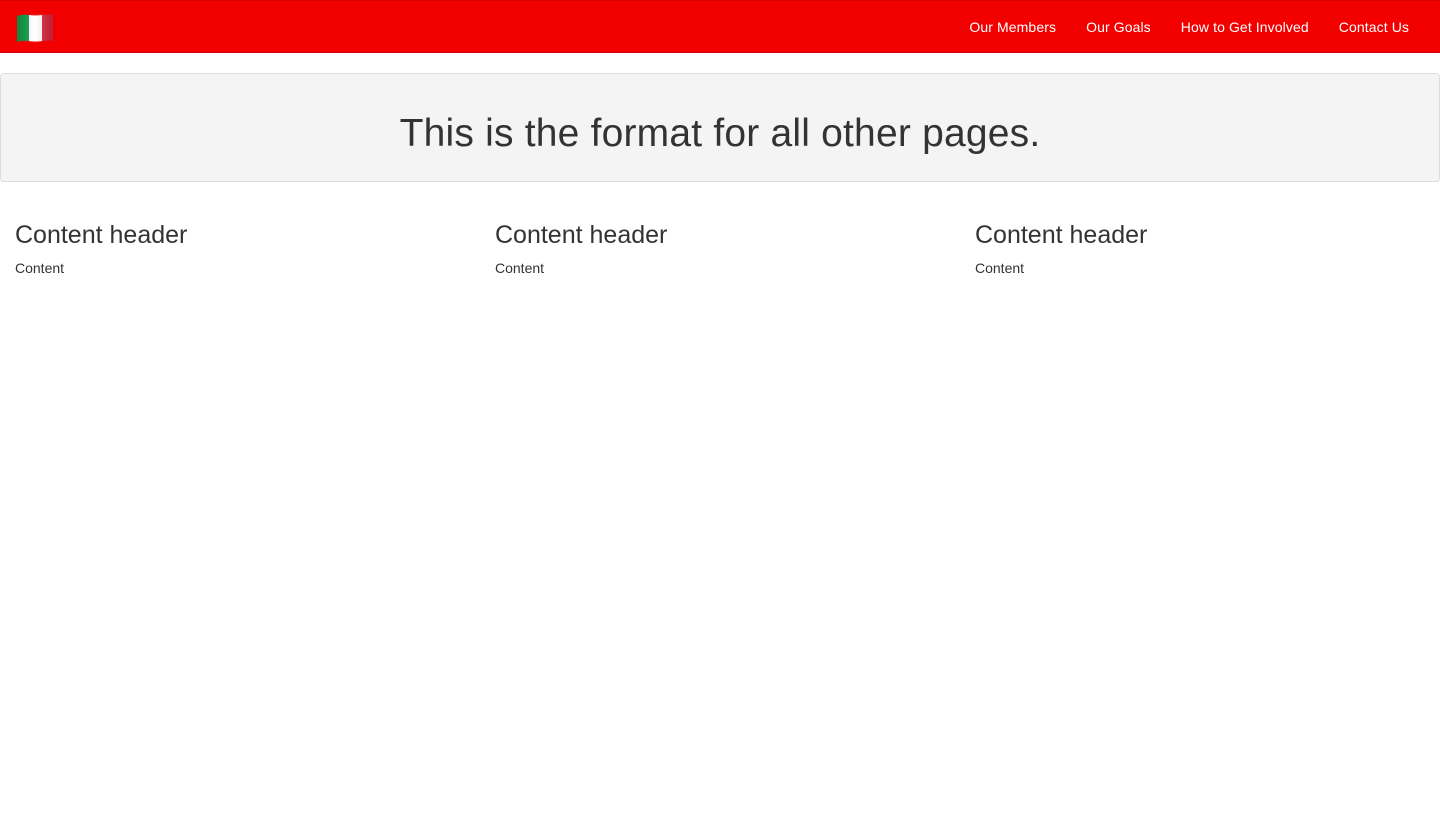  I want to click on page-title: This is the format for all other pages., so click(720, 133).